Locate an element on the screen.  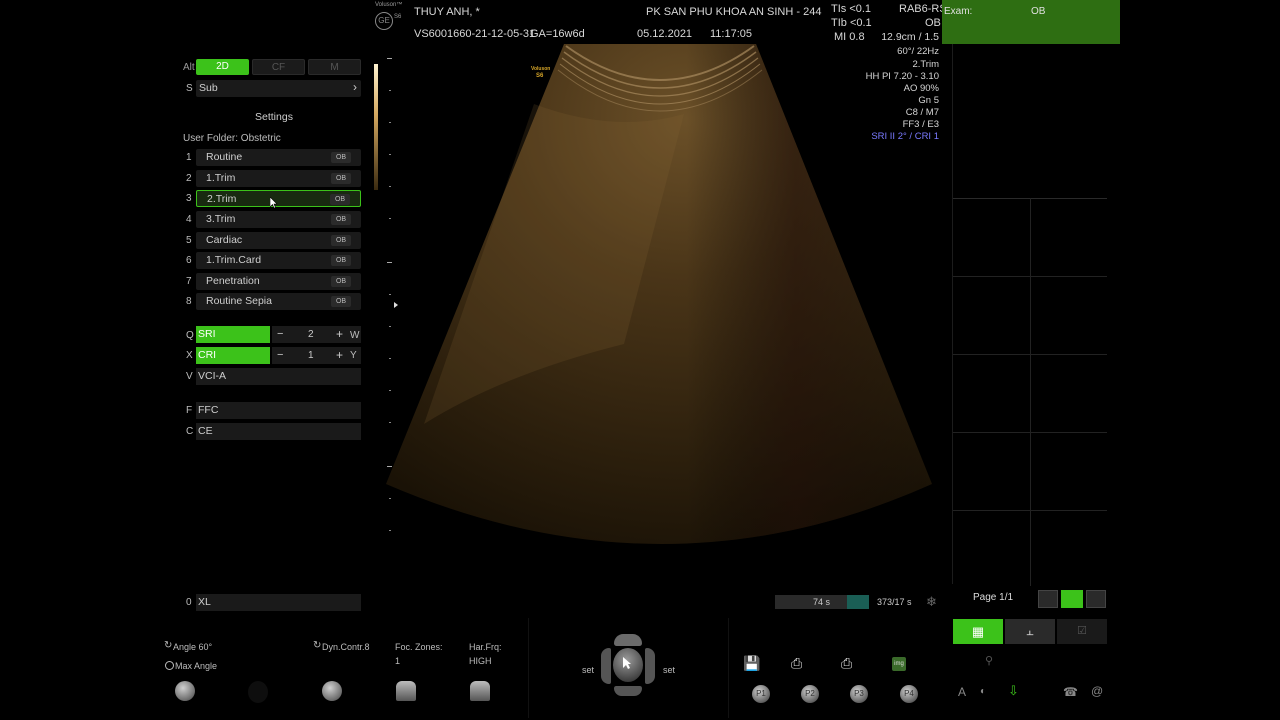
dyn-contr-knob is located at coordinates (332, 691).